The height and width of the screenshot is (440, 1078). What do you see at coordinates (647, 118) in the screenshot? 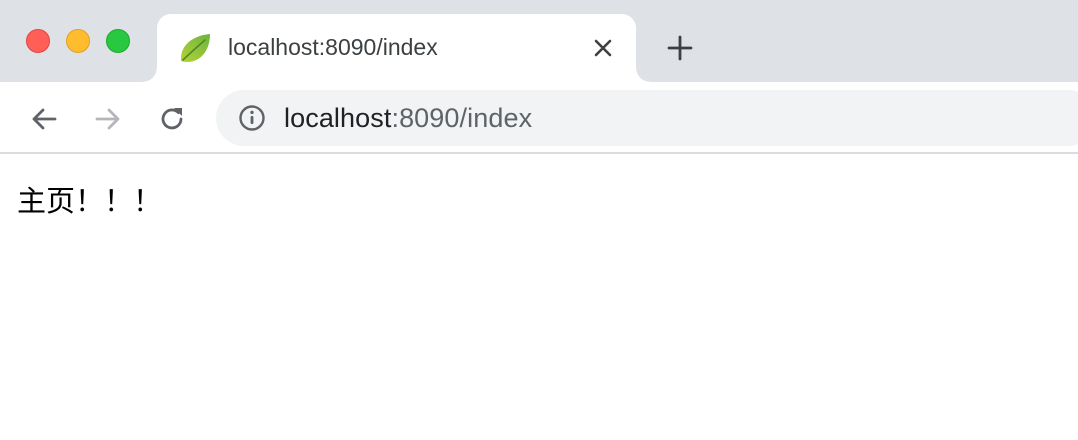
I see `address-bar: localhost:8090/index` at bounding box center [647, 118].